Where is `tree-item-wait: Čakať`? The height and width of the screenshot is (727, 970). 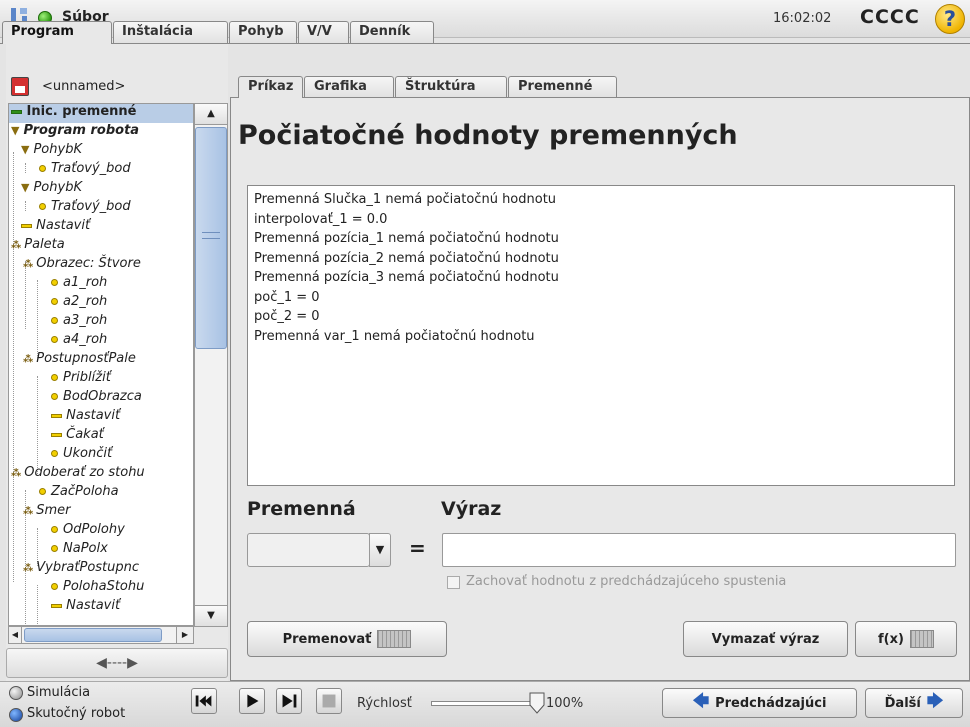
tree-item-wait: Čakať is located at coordinates (56, 436).